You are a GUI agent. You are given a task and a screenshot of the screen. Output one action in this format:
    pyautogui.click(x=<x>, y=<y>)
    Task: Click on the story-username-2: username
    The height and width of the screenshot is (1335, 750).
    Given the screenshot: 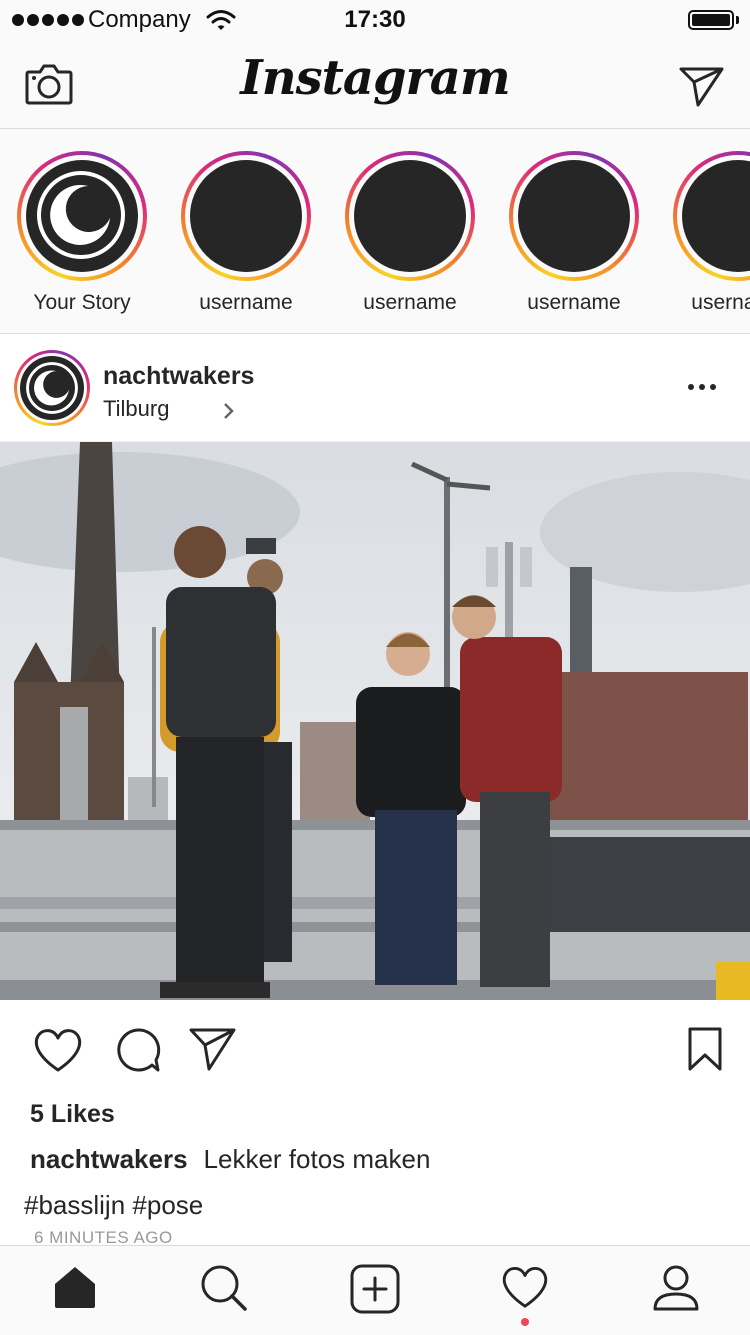 What is the action you would take?
    pyautogui.click(x=410, y=233)
    